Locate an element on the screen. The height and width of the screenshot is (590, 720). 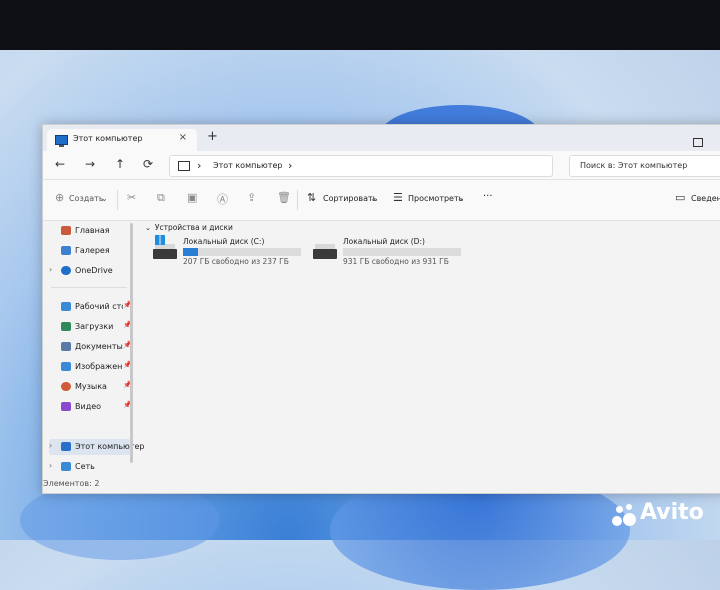
sidebar-item-label: Документы is located at coordinates (99, 346).